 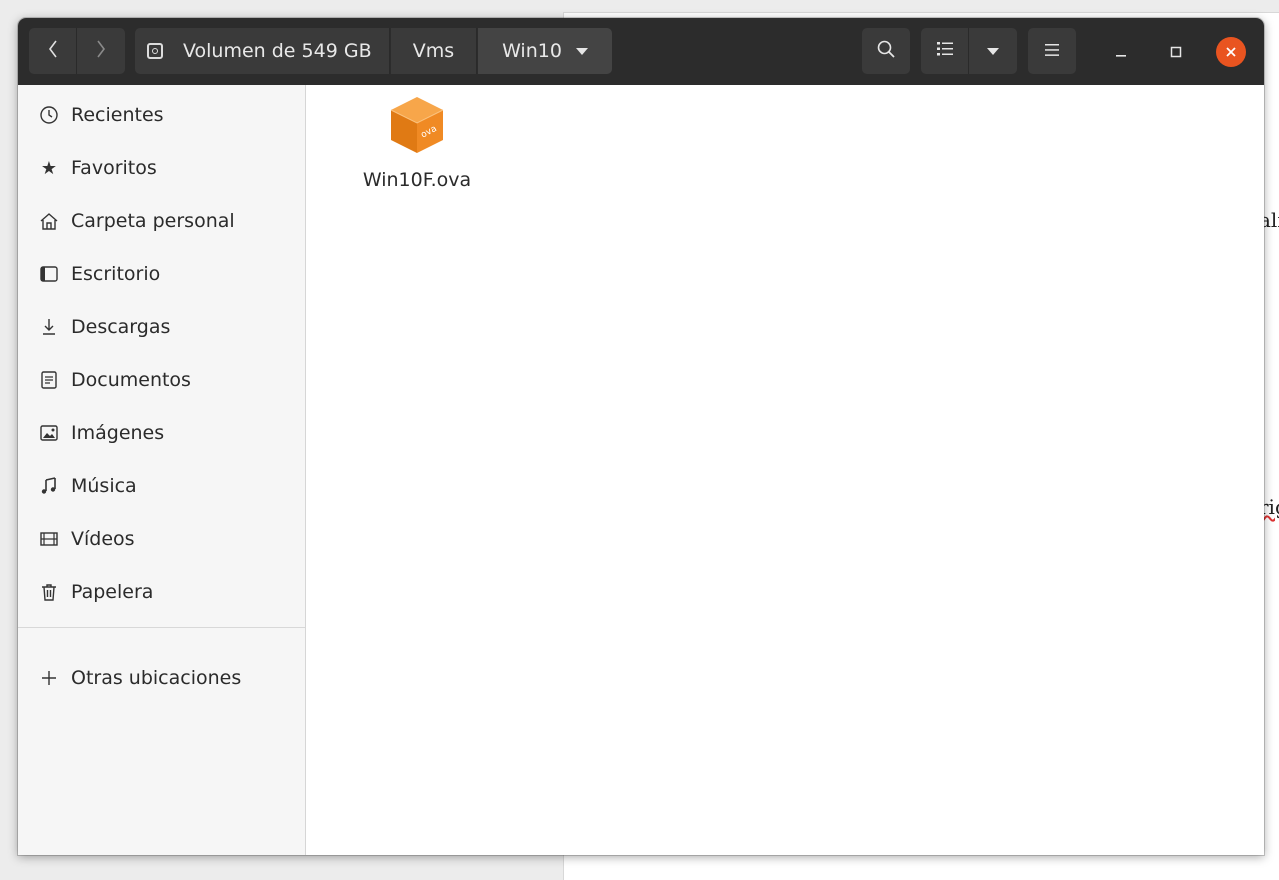 What do you see at coordinates (49, 592) in the screenshot?
I see `trash-icon` at bounding box center [49, 592].